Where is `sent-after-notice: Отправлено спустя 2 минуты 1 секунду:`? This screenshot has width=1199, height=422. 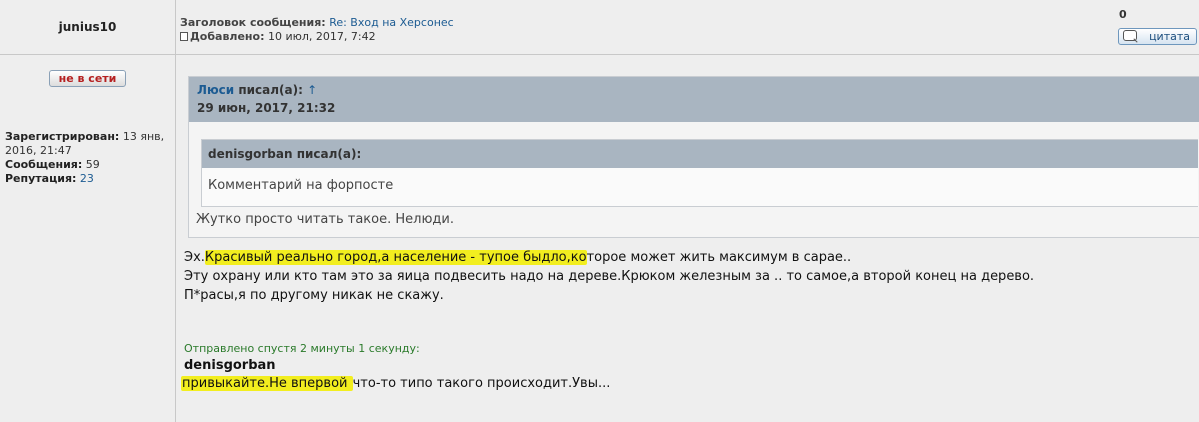
sent-after-notice: Отправлено спустя 2 минуты 1 секунду: is located at coordinates (302, 348).